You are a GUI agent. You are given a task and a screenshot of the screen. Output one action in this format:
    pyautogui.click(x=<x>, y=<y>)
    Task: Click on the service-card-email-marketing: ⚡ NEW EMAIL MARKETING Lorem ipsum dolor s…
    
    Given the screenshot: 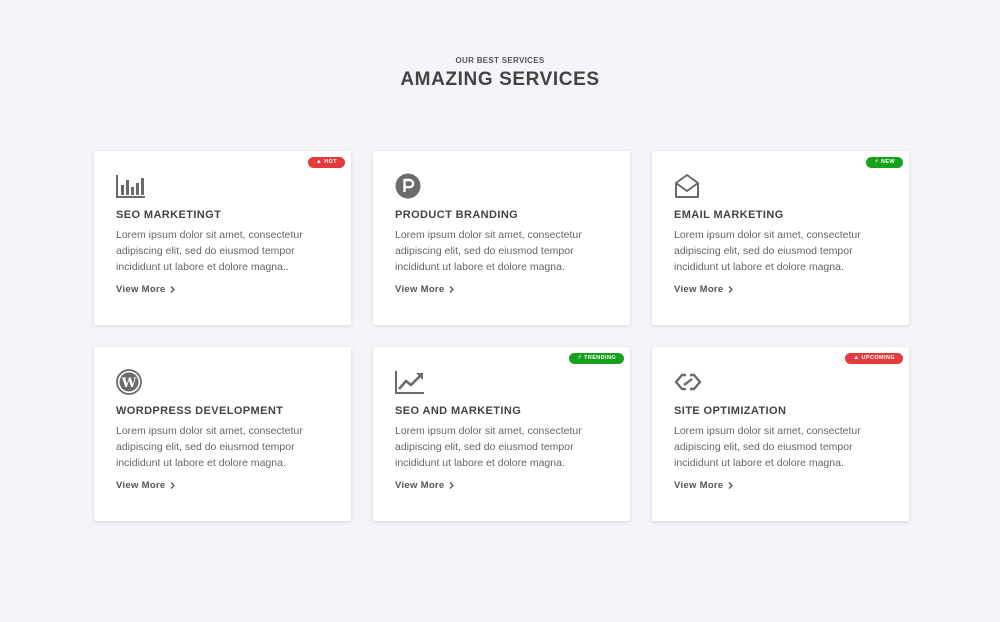 What is the action you would take?
    pyautogui.click(x=780, y=238)
    